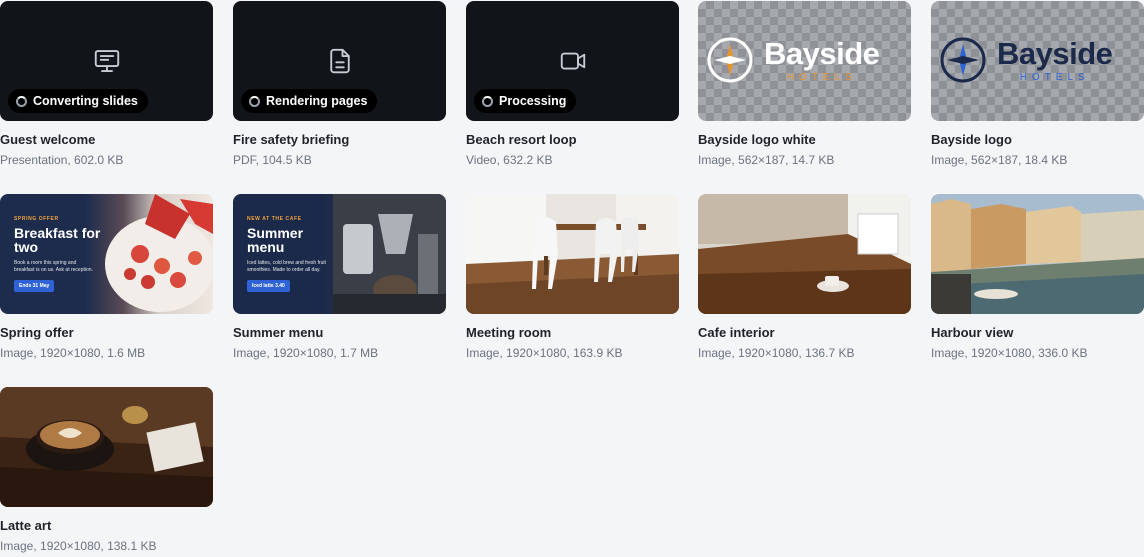 This screenshot has height=557, width=1144. I want to click on status-badge: Converting slides, so click(78, 101).